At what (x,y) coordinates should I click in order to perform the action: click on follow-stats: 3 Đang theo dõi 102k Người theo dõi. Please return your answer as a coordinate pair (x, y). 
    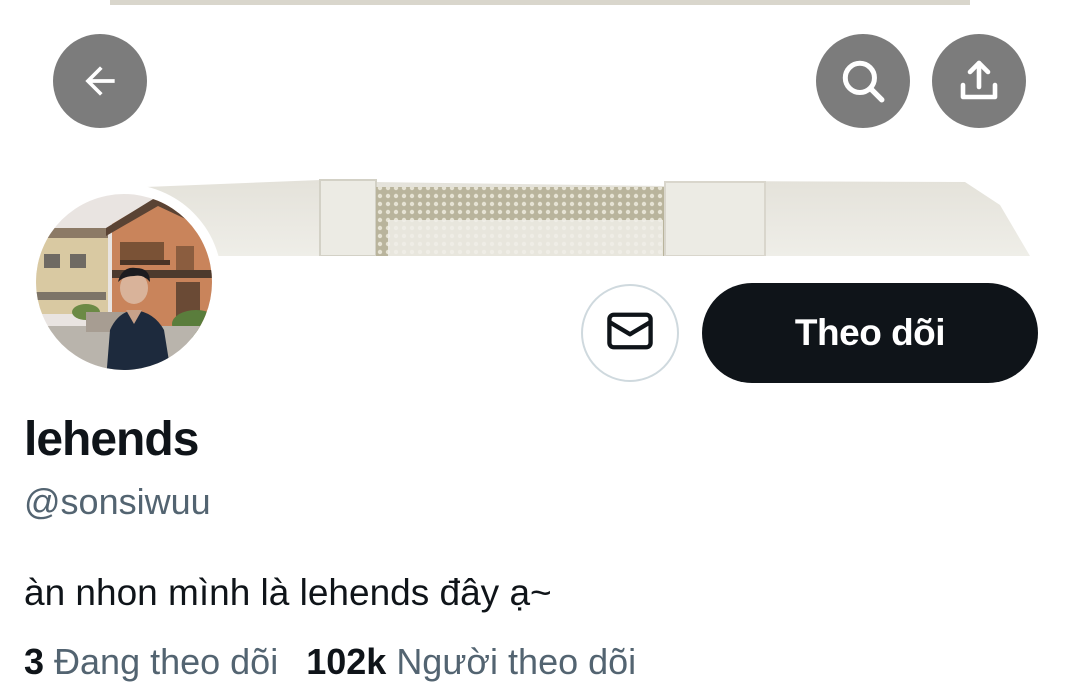
    Looking at the image, I should click on (330, 662).